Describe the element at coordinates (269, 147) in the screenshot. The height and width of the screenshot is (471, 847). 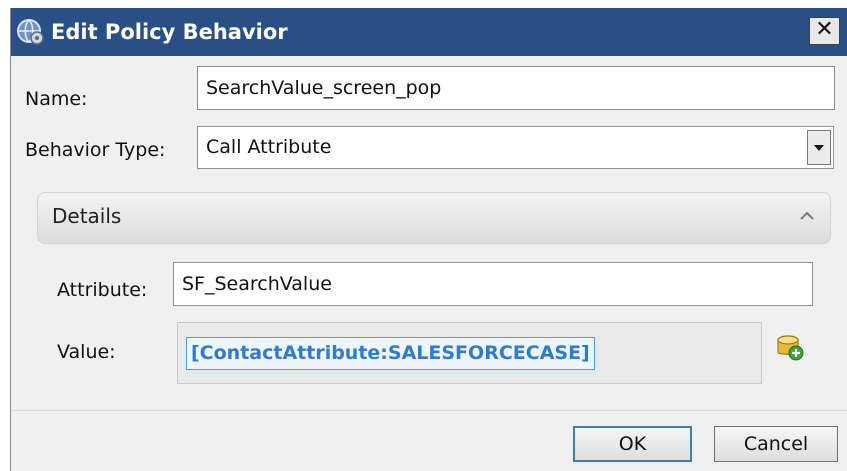
I see `behavior-type-value: Call Attribute` at that location.